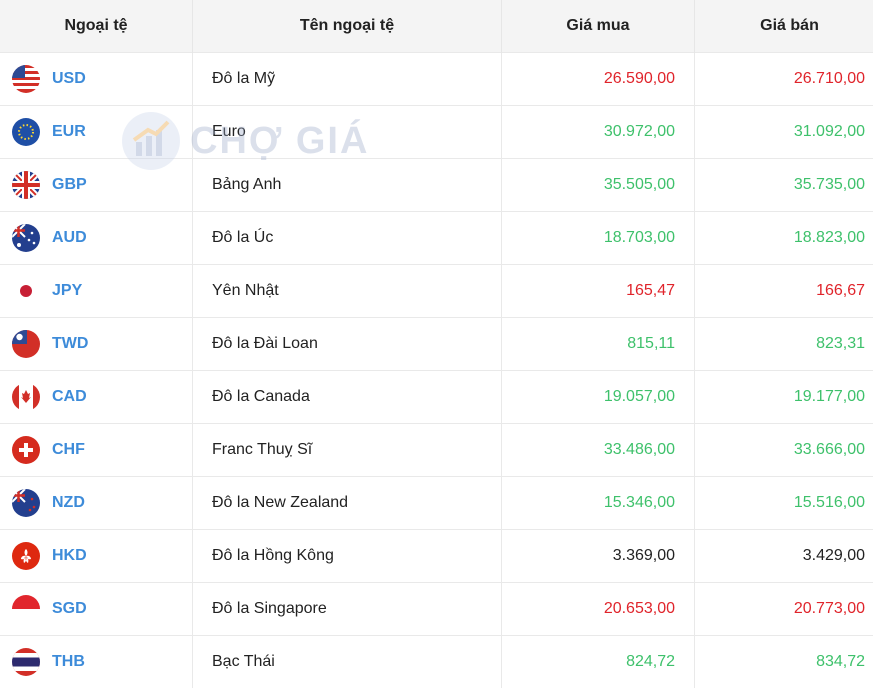 This screenshot has height=688, width=873. I want to click on header-buy-price: Giá mua, so click(598, 26).